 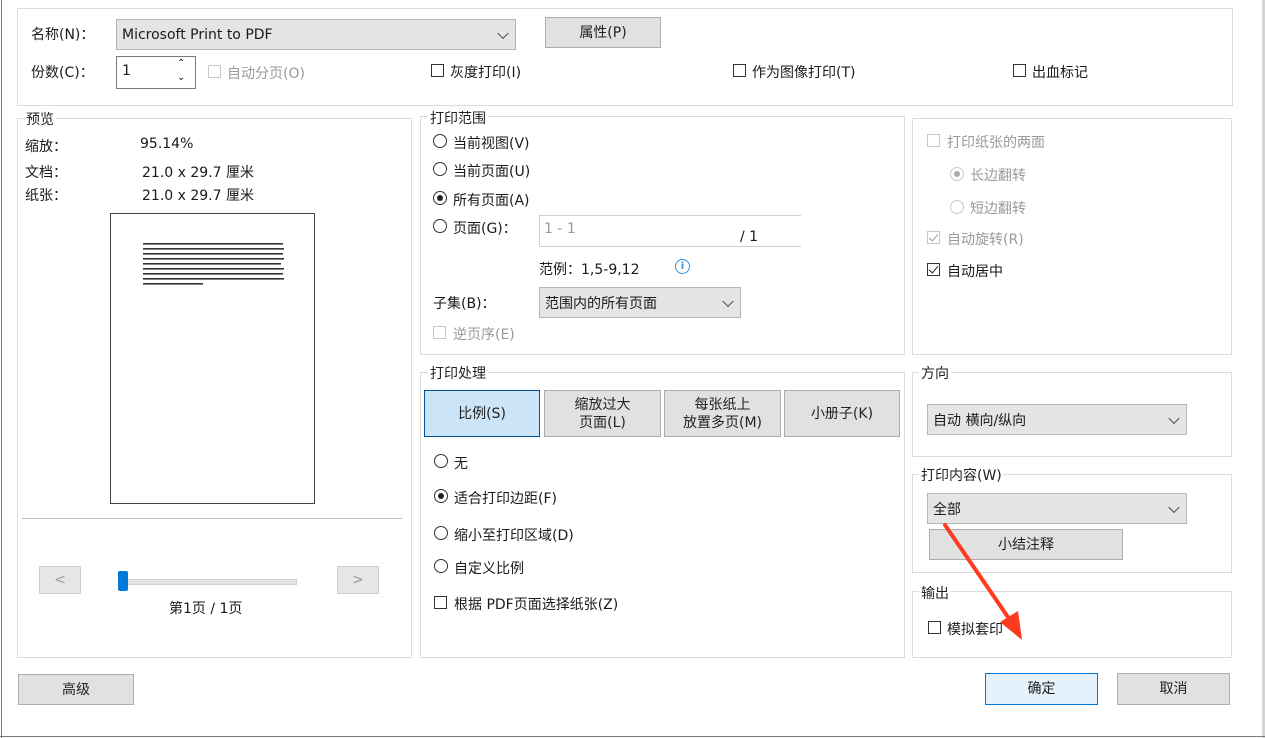 I want to click on custom-scale-radio, so click(x=441, y=566).